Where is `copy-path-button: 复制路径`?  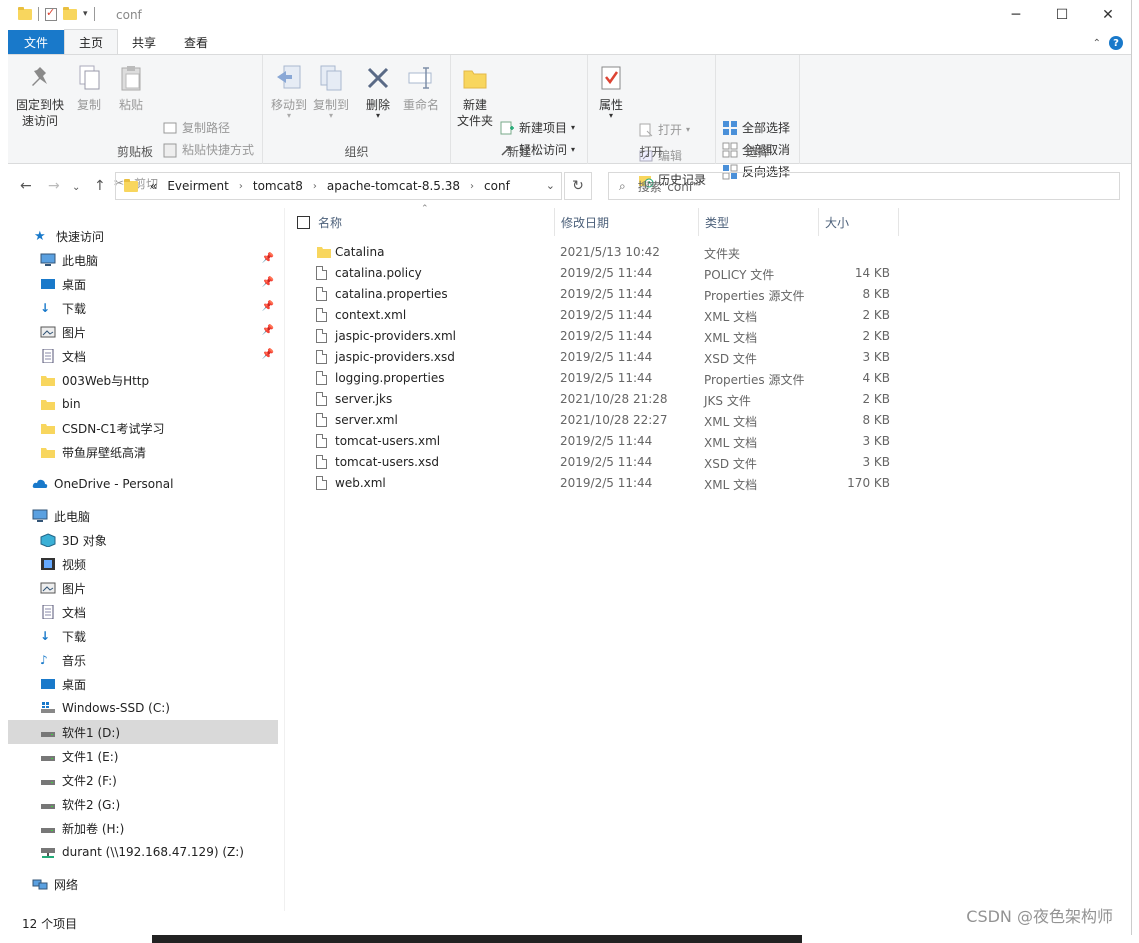 copy-path-button: 复制路径 is located at coordinates (196, 127).